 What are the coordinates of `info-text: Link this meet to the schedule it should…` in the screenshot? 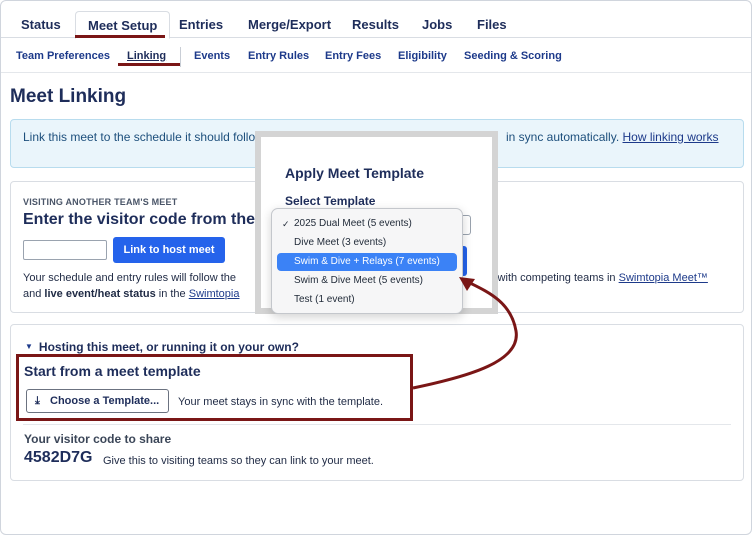 It's located at (143, 137).